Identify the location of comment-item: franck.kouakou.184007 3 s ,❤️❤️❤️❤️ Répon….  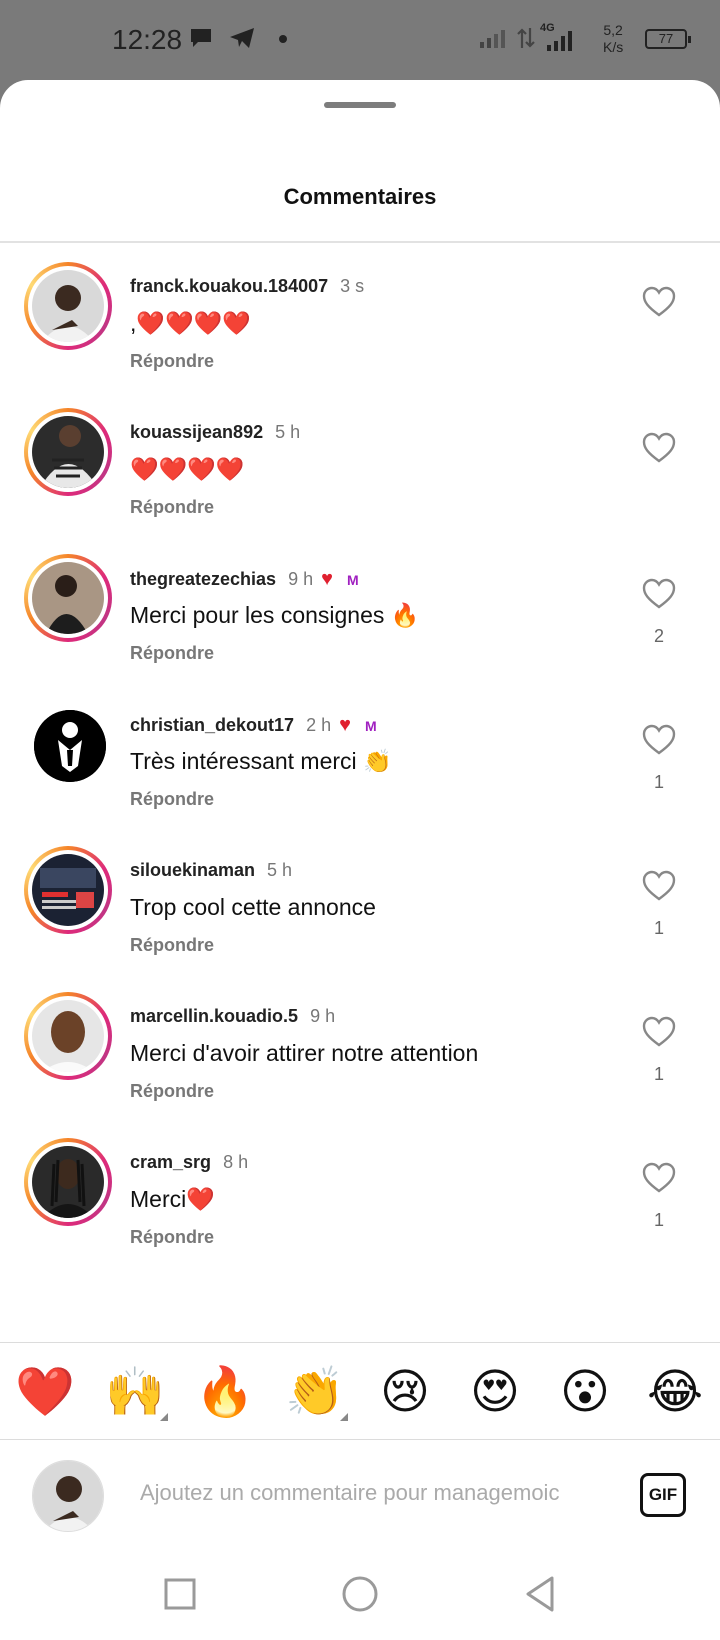
(360, 315).